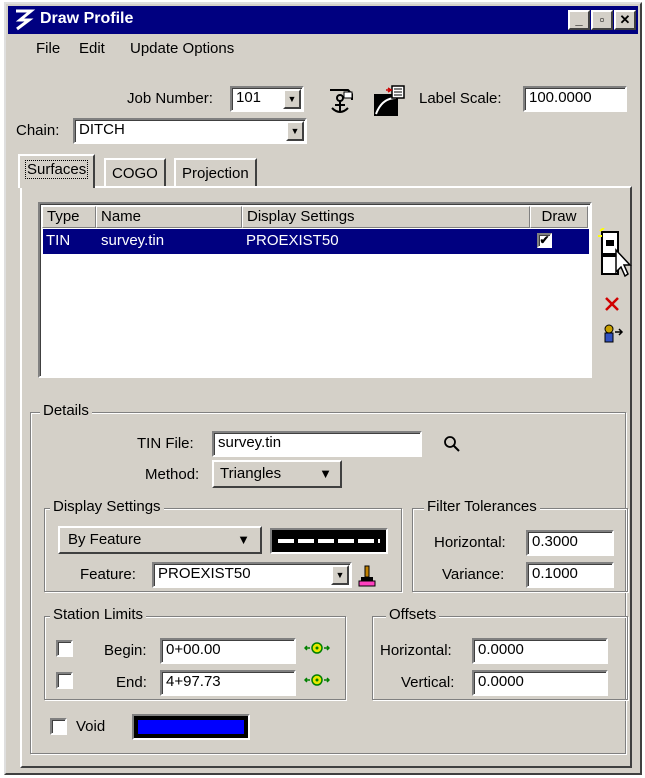 This screenshot has height=778, width=645. I want to click on begin-station-checkbox, so click(64, 648).